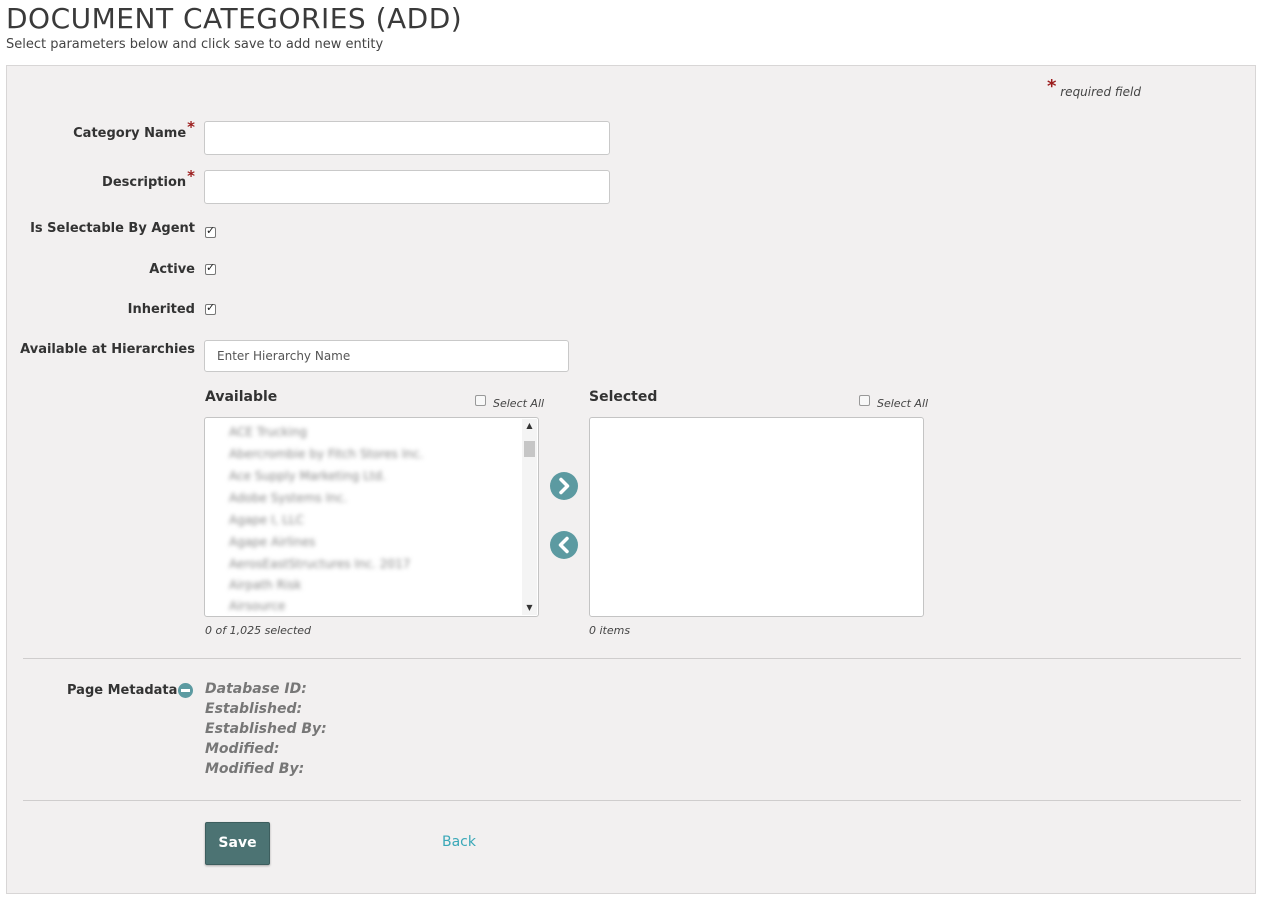  I want to click on list-item: AerosEastStructures Inc. 2017, so click(319, 565).